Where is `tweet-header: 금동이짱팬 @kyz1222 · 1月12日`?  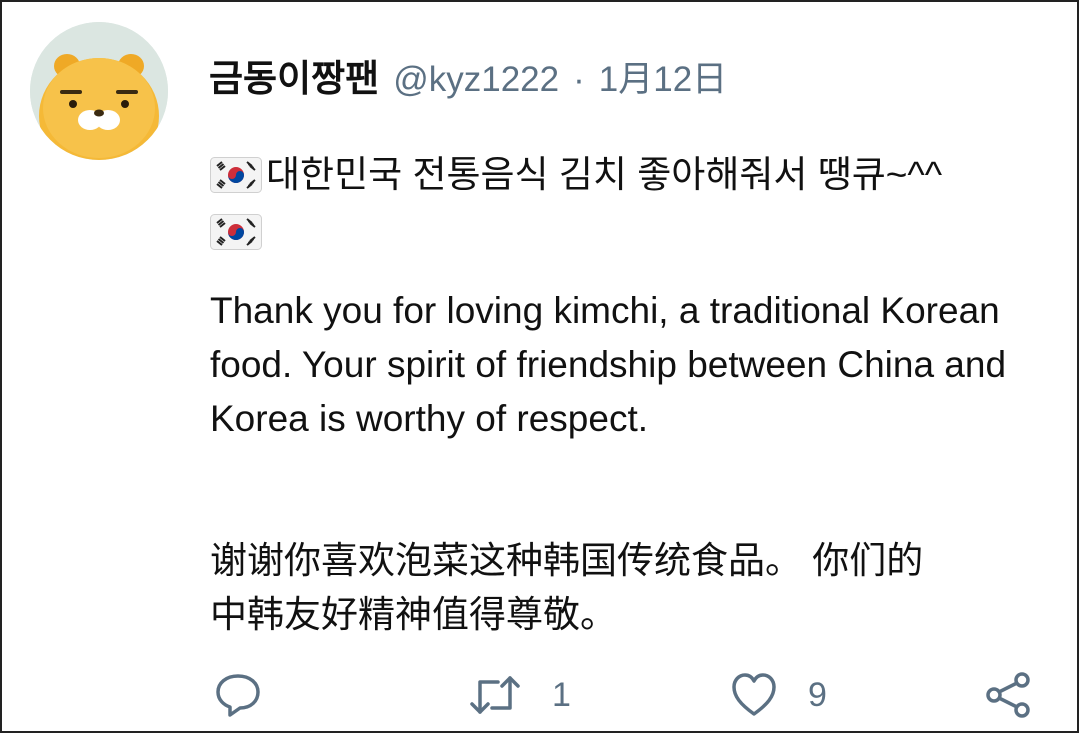 tweet-header: 금동이짱팬 @kyz1222 · 1月12日 is located at coordinates (468, 75).